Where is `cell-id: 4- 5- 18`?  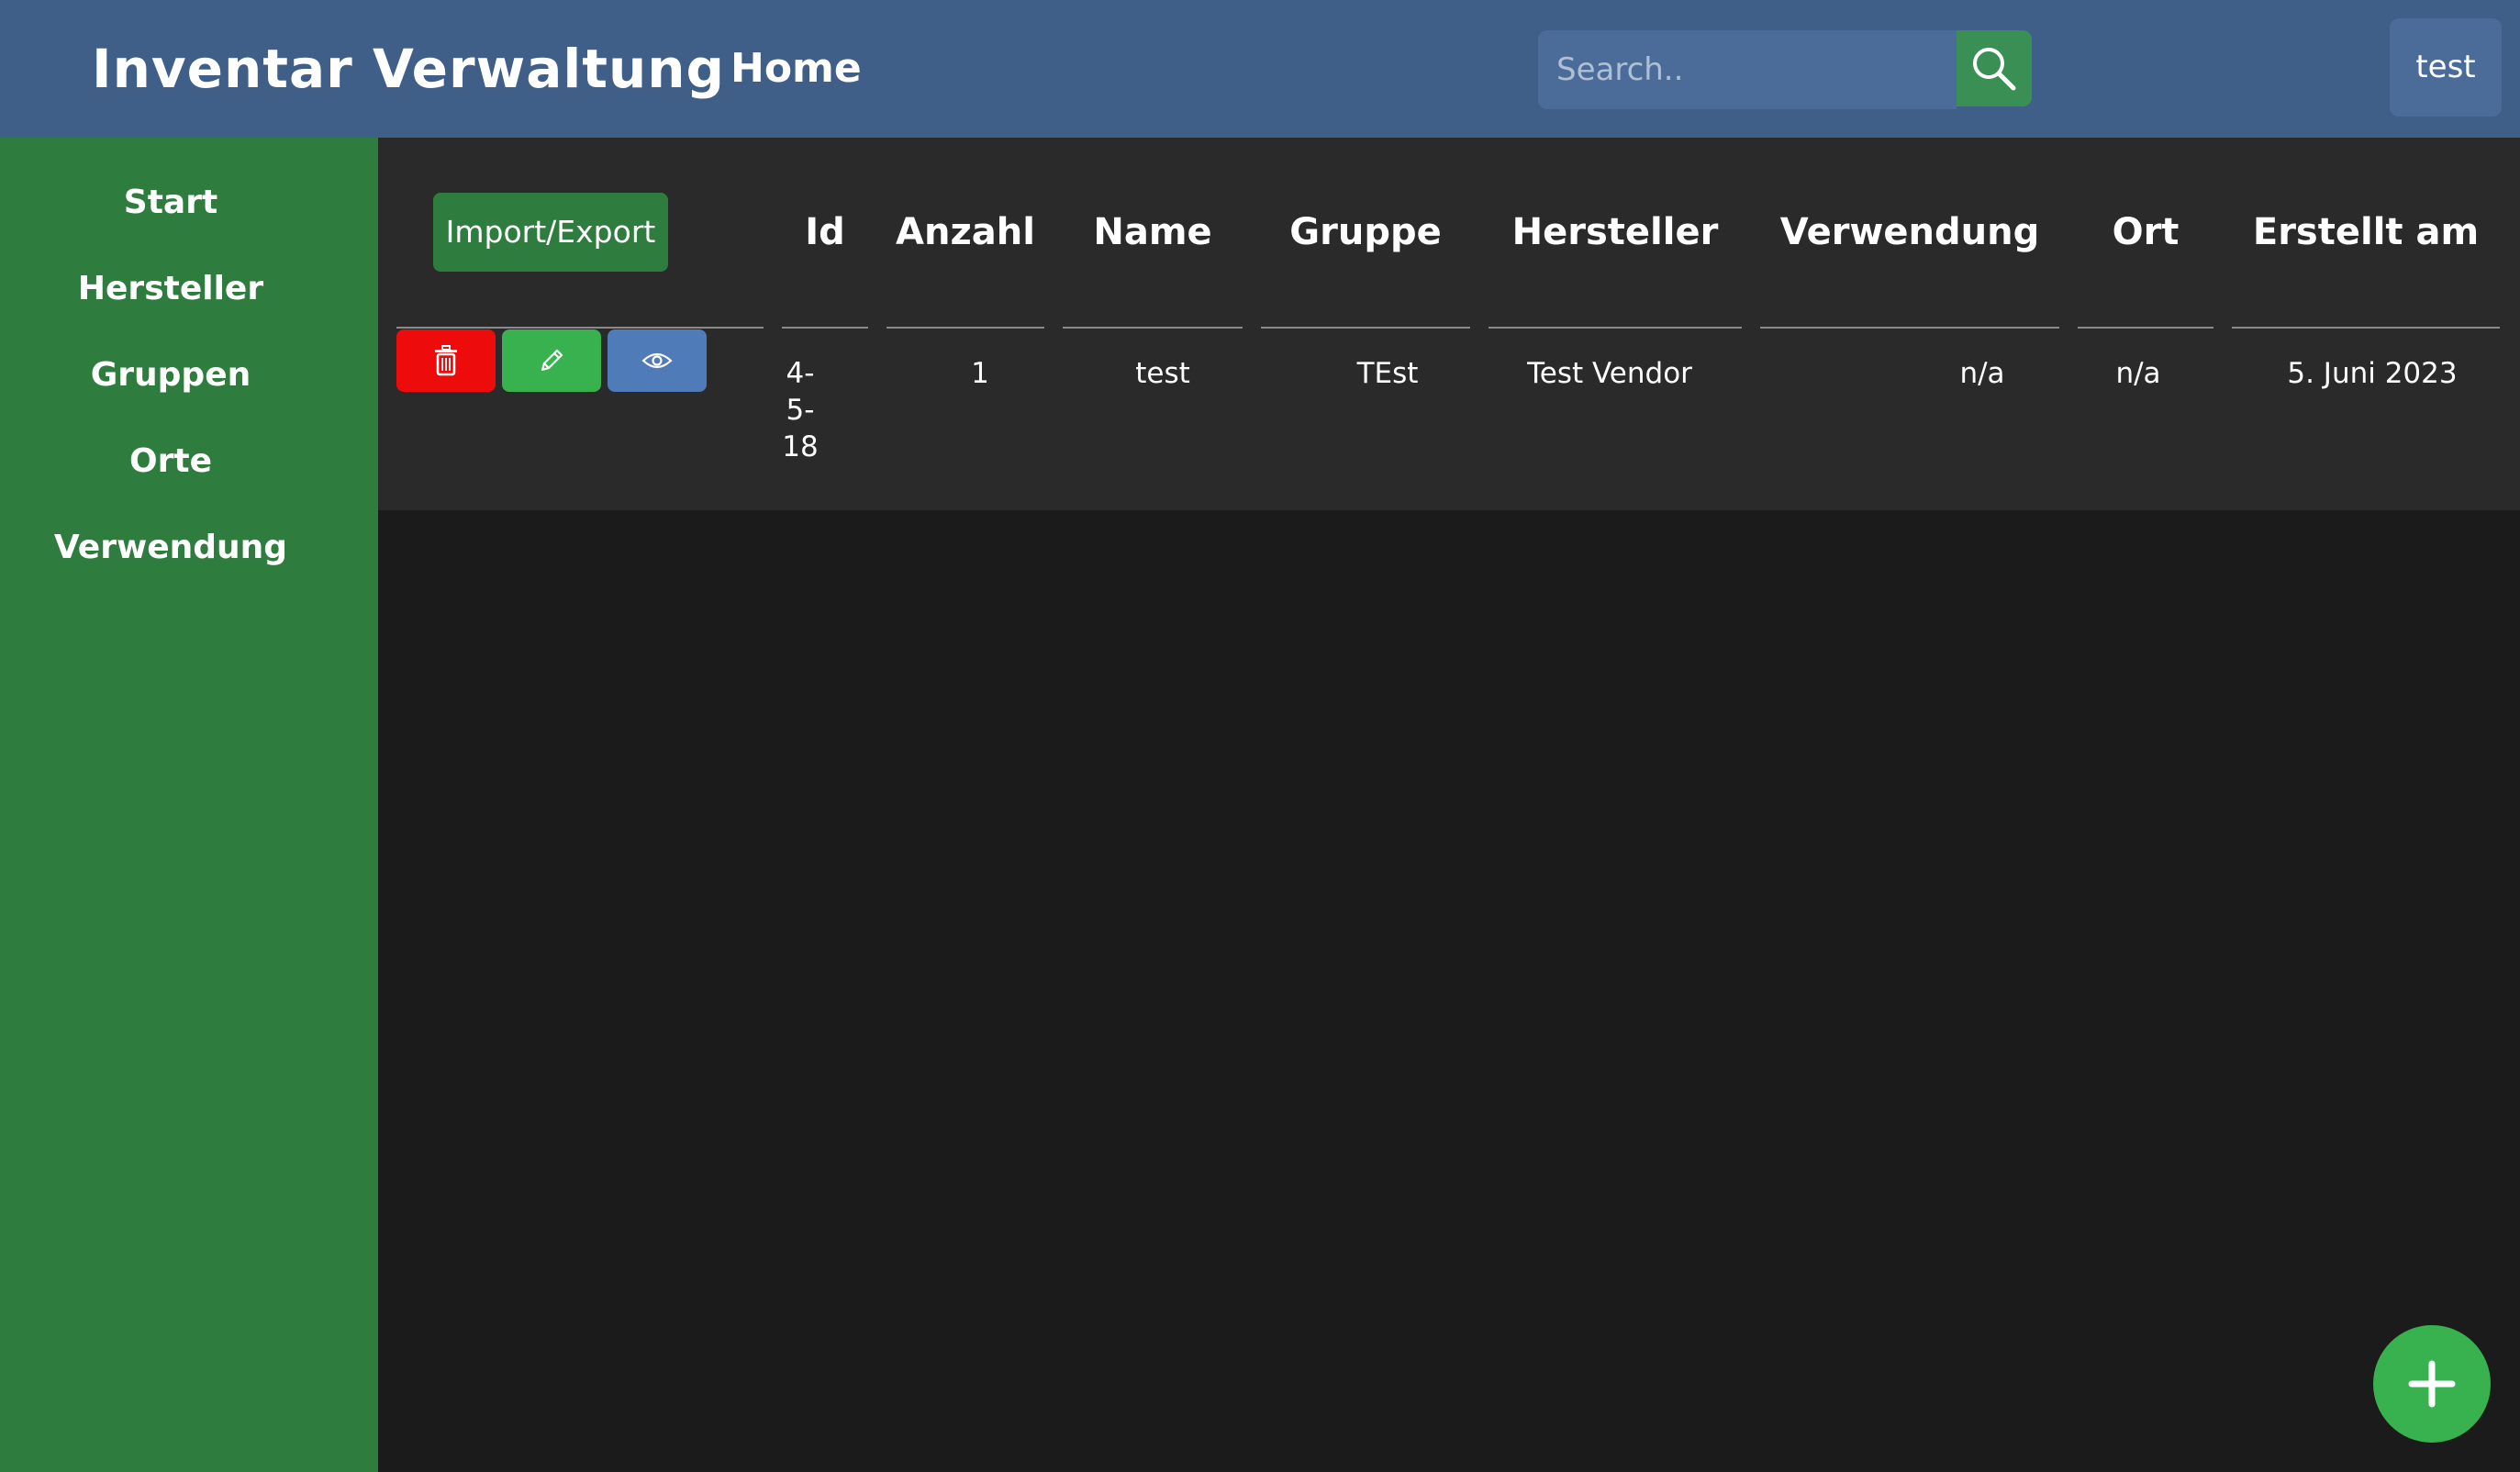
cell-id: 4- 5- 18 is located at coordinates (800, 410).